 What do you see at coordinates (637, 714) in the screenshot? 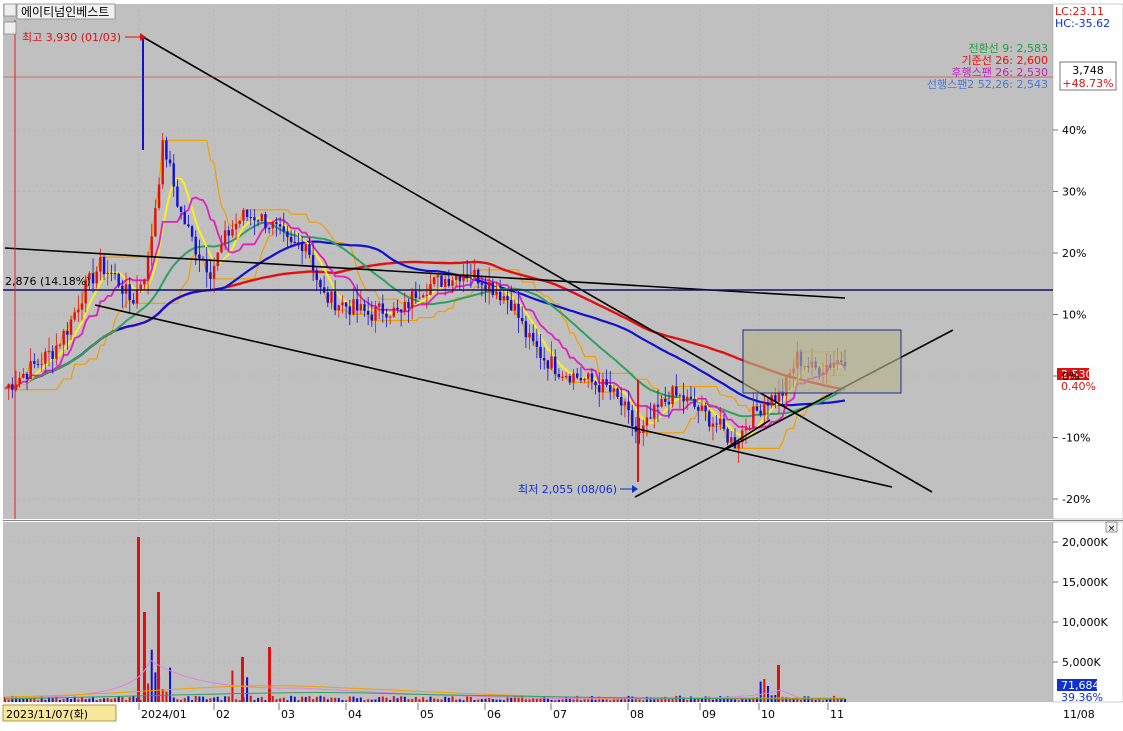
I see `x-tick-label: 08` at bounding box center [637, 714].